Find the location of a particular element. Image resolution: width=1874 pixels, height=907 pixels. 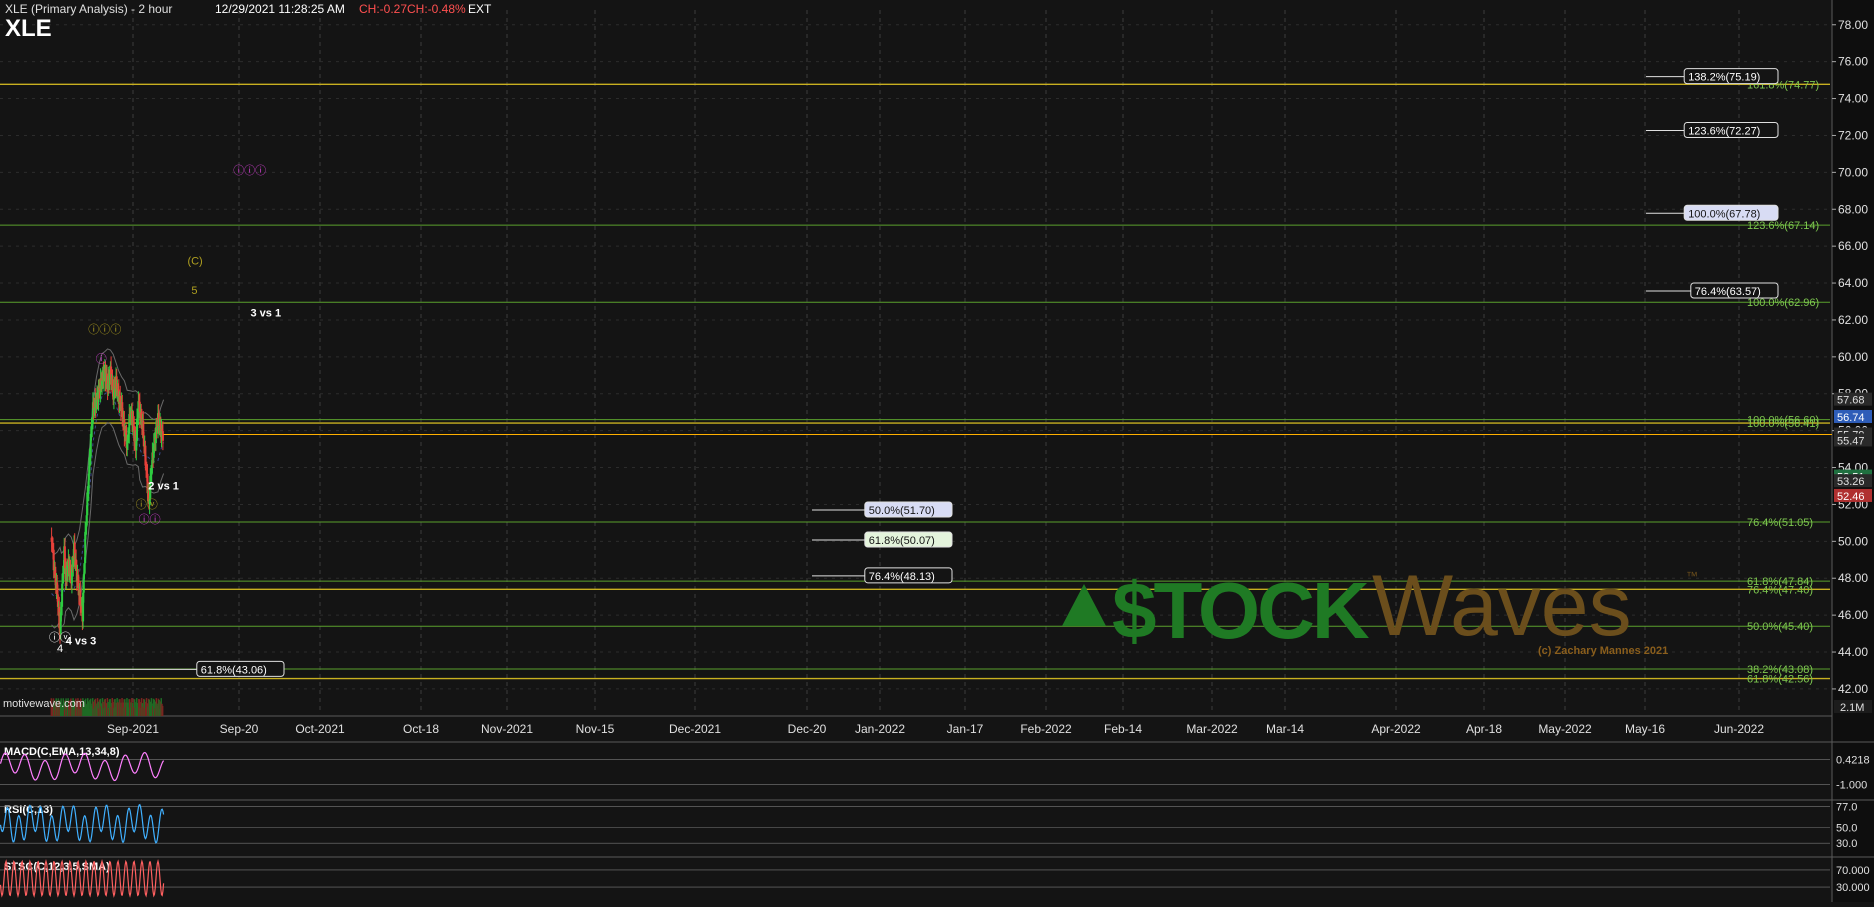

x-tick-label: Nov-2021 is located at coordinates (507, 729).